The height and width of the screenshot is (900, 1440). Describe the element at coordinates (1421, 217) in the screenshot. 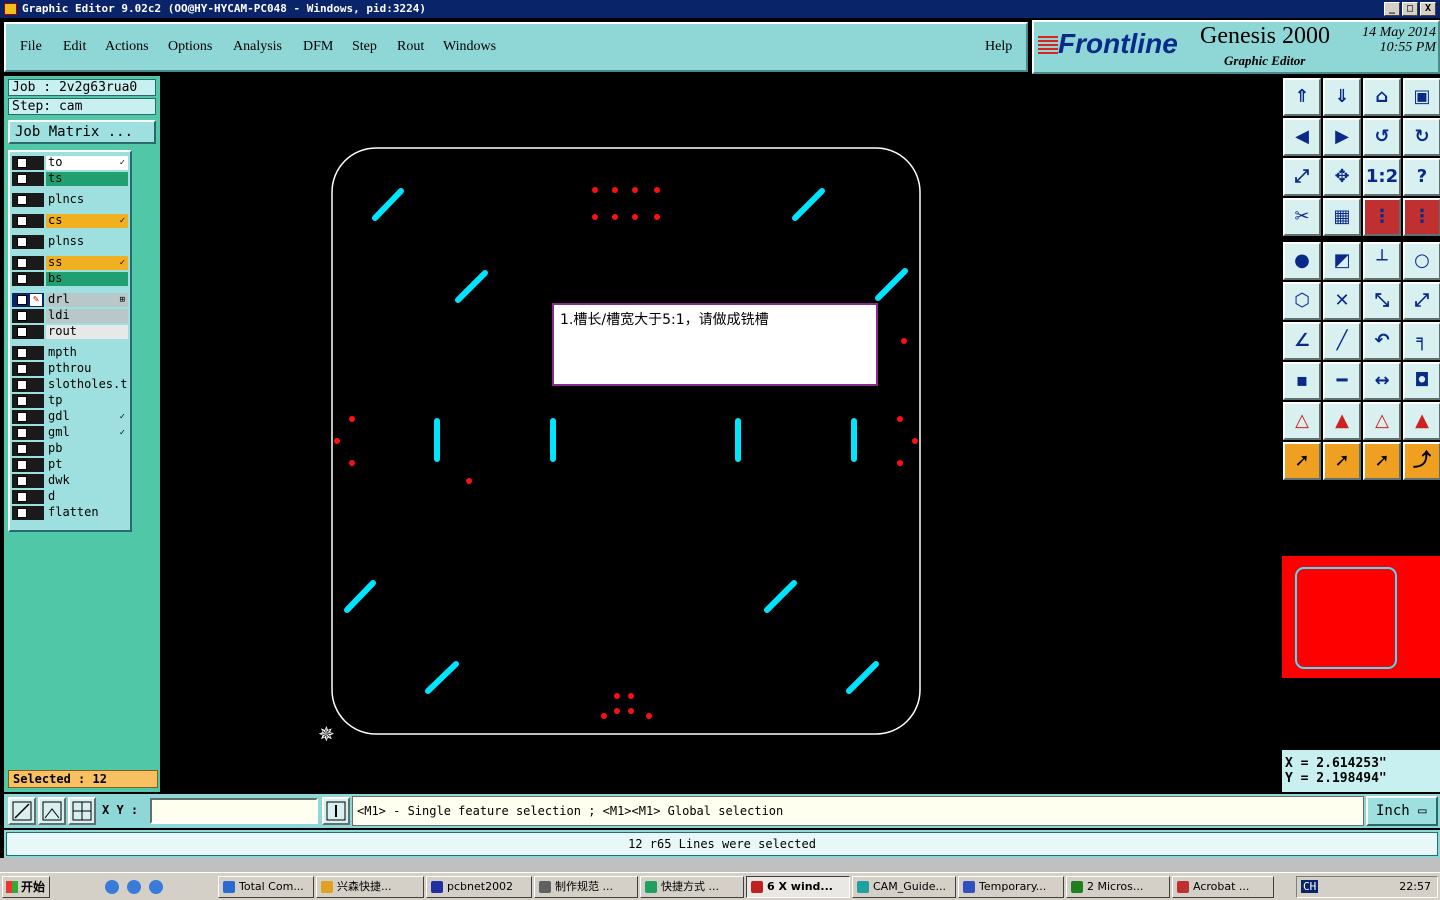

I see `layer-grid-button: ⋮` at that location.